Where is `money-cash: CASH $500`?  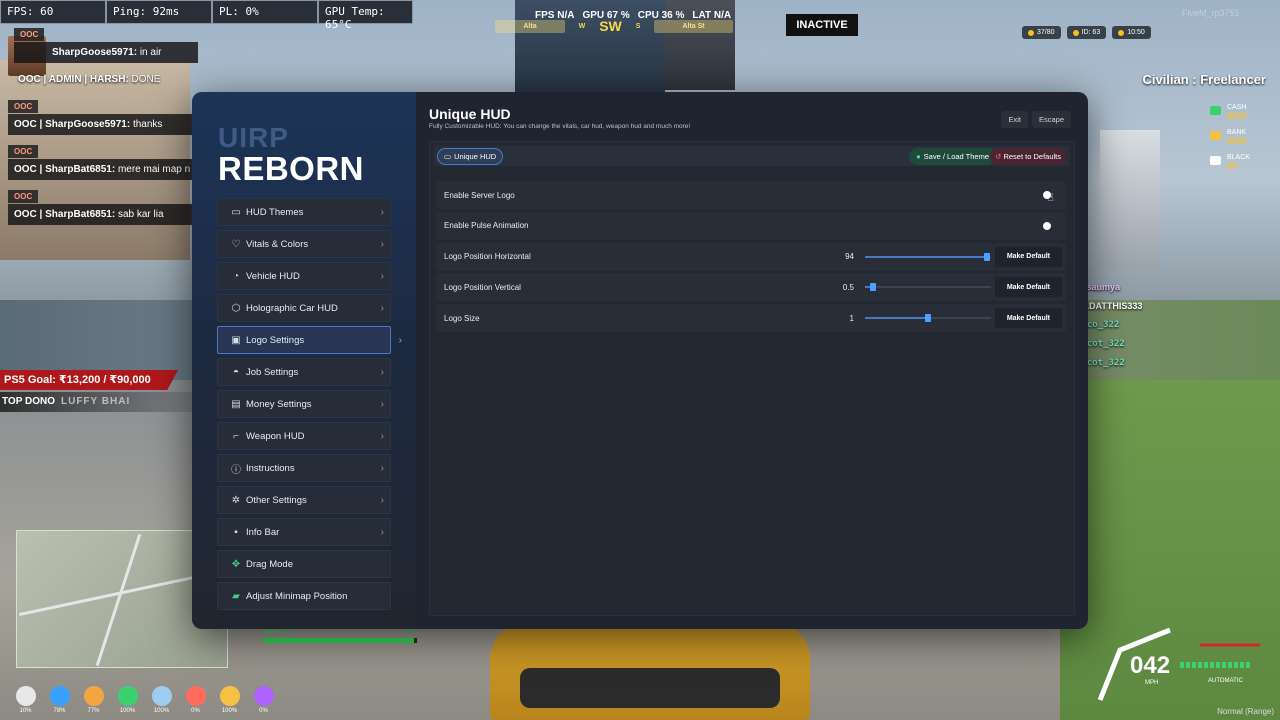 money-cash: CASH $500 is located at coordinates (1245, 112).